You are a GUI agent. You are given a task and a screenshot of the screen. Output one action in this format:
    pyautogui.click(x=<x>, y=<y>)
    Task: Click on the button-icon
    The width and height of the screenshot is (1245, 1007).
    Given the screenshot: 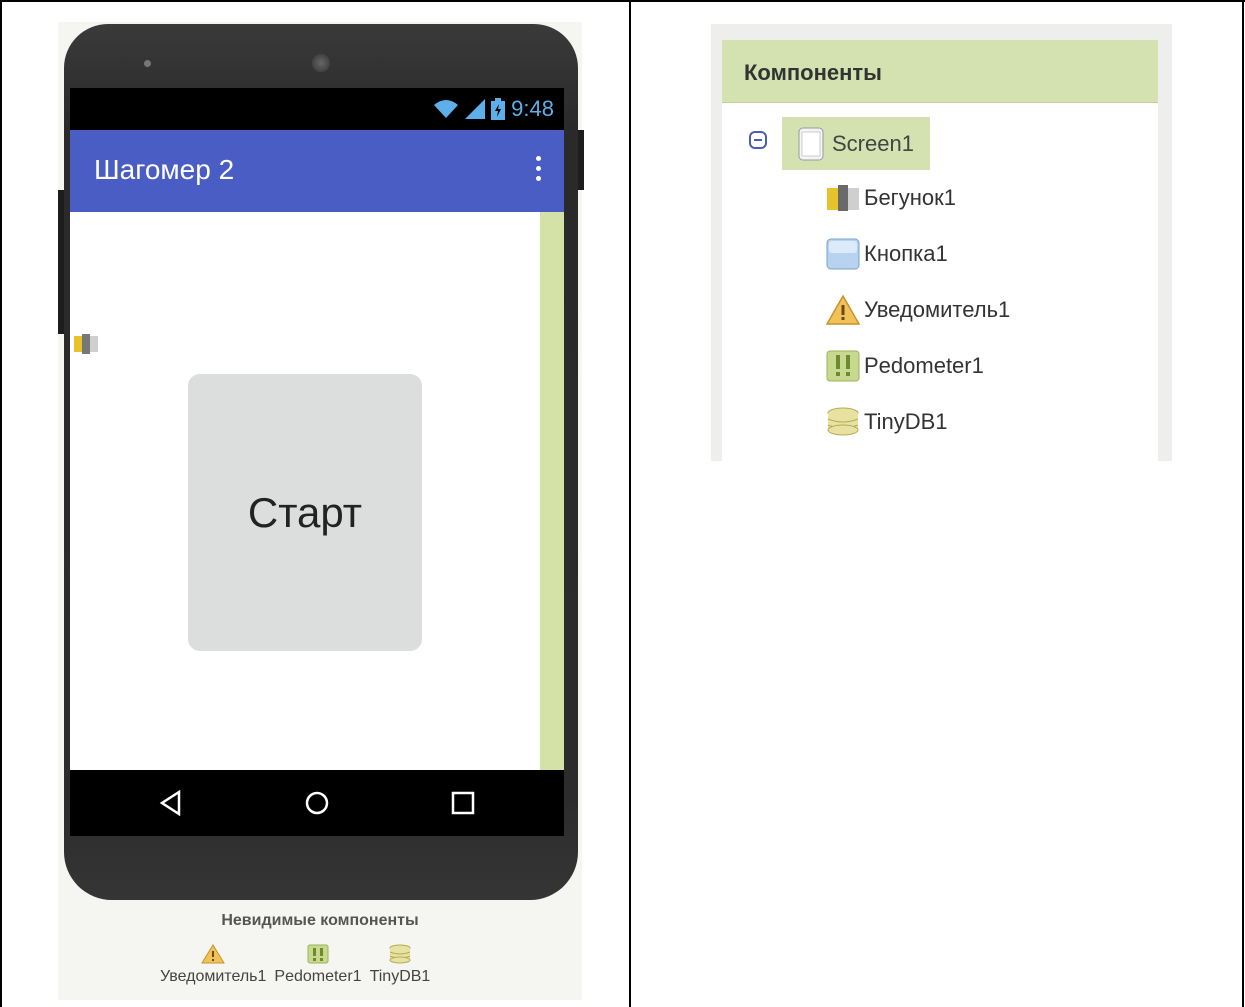 What is the action you would take?
    pyautogui.click(x=843, y=254)
    